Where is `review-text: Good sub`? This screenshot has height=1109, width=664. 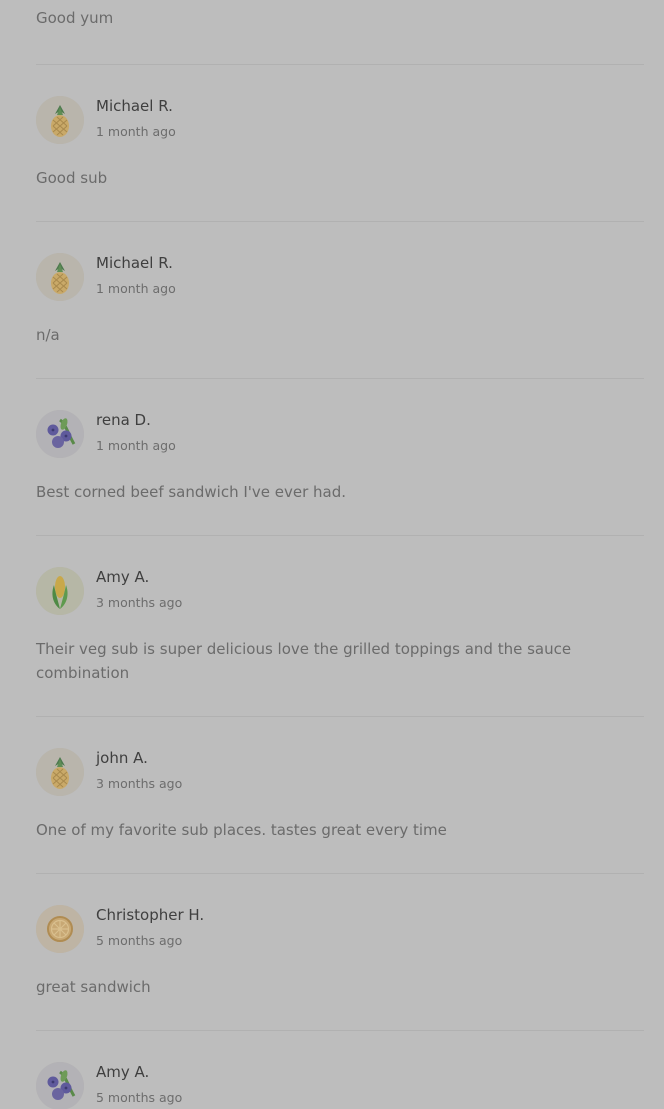
review-text: Good sub is located at coordinates (72, 178).